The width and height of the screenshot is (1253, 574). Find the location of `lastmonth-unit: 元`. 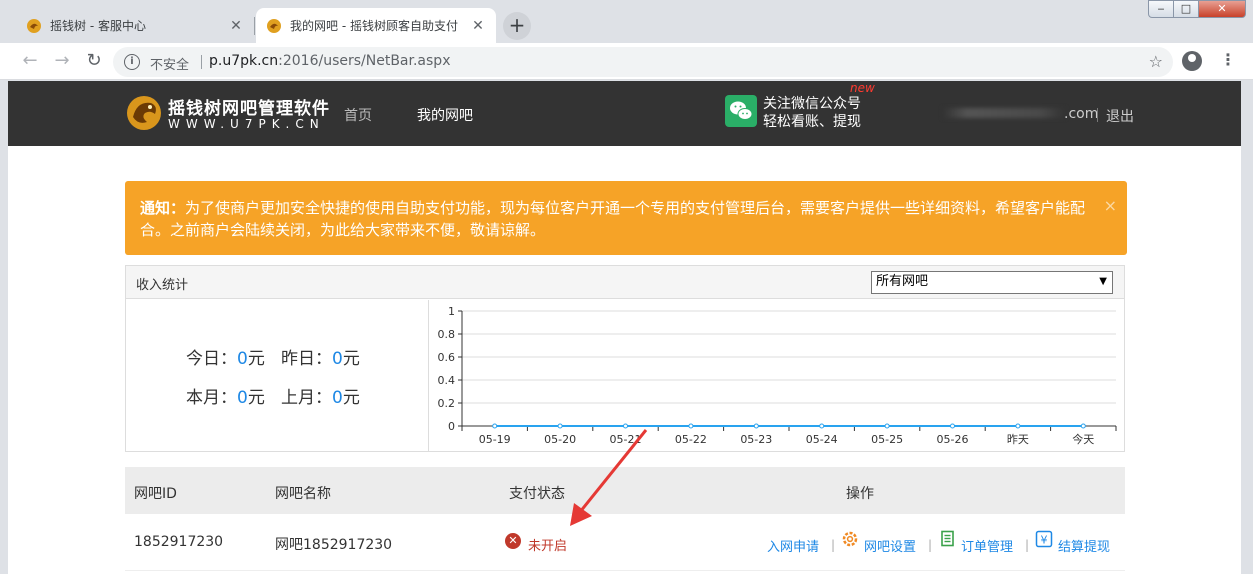

lastmonth-unit: 元 is located at coordinates (351, 398).